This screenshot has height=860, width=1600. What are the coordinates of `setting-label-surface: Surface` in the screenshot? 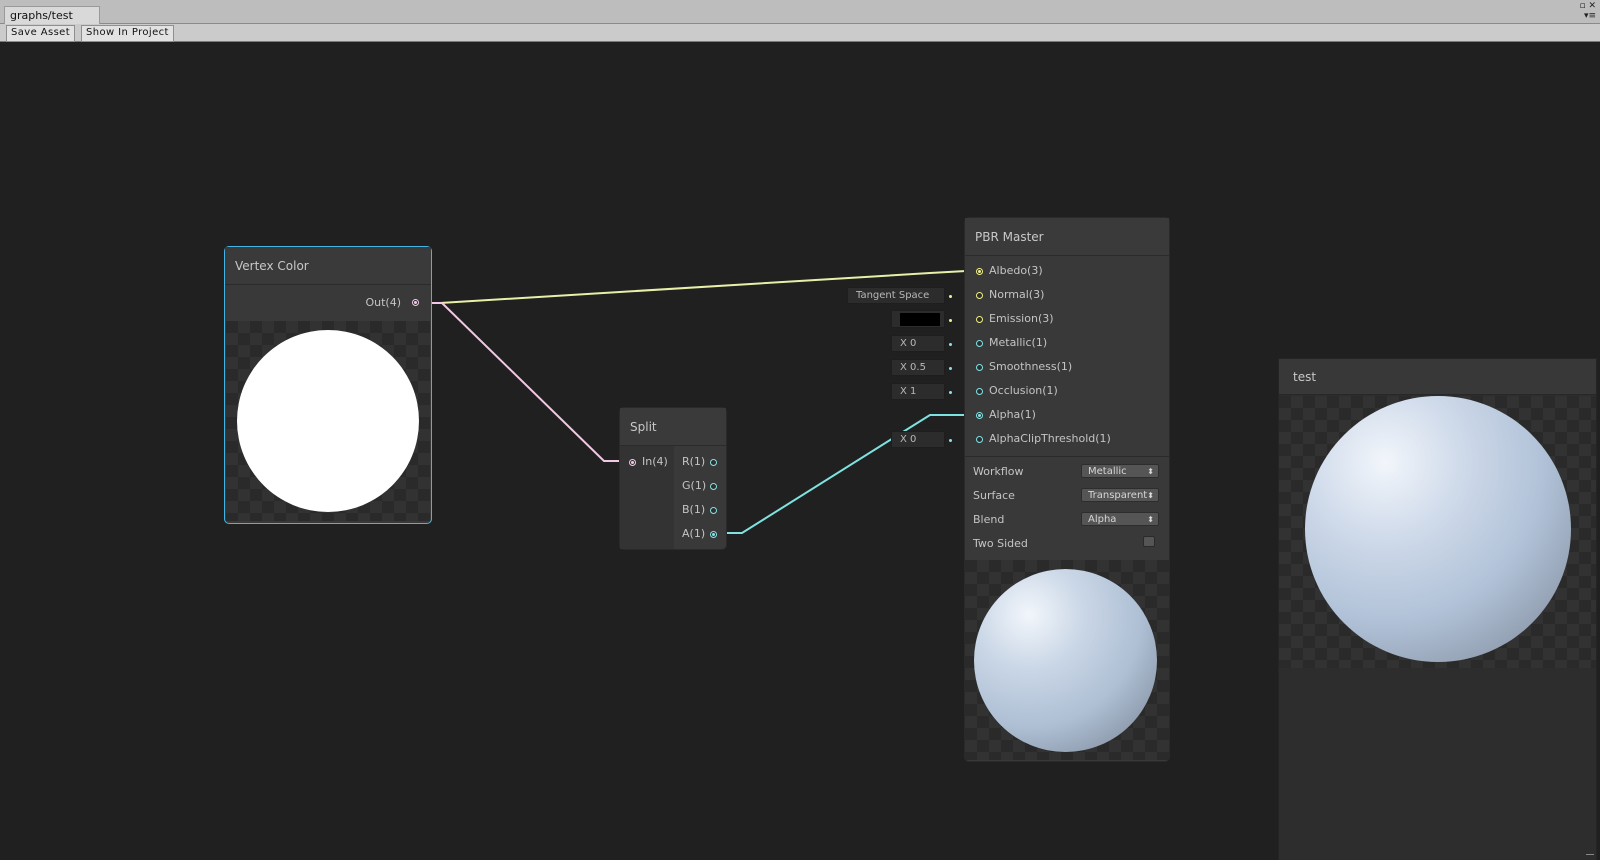 It's located at (994, 495).